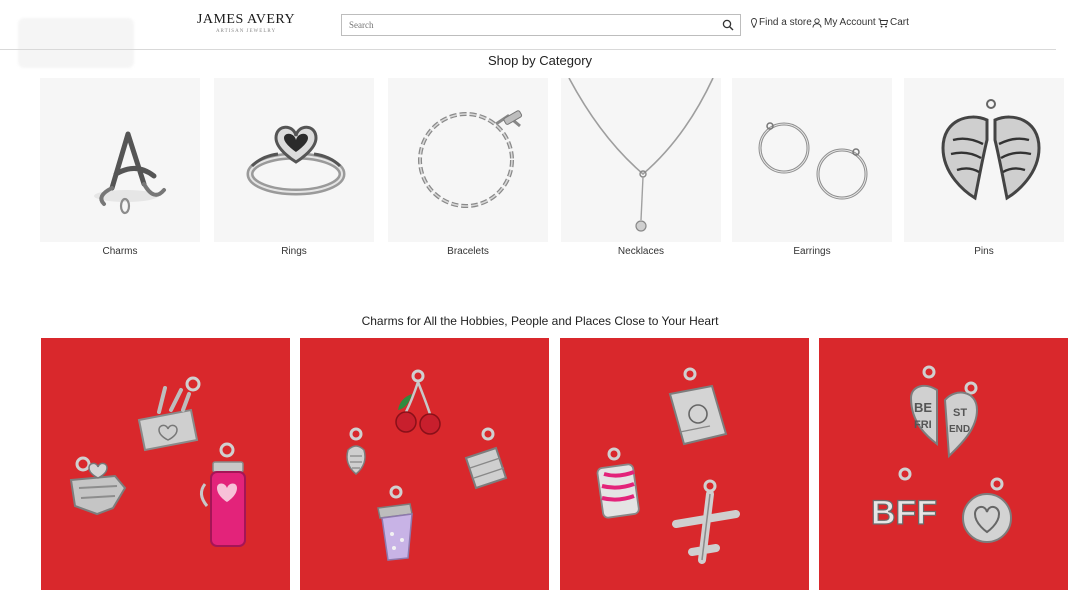 The height and width of the screenshot is (608, 1080). What do you see at coordinates (817, 22) in the screenshot?
I see `user-icon` at bounding box center [817, 22].